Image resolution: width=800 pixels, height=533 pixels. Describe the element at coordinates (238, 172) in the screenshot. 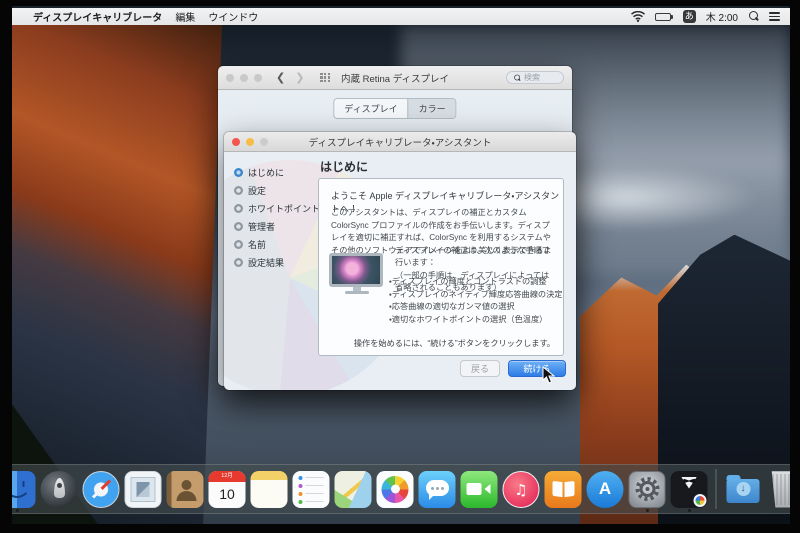

I see `step-active-icon` at that location.